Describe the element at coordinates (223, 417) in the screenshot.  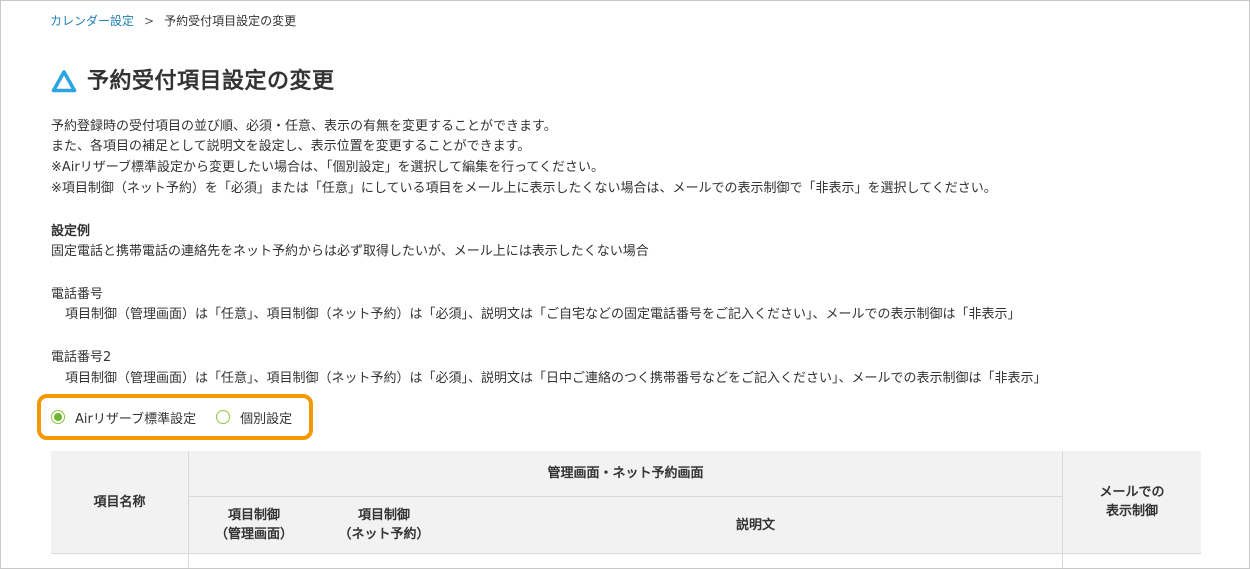
I see `radio-unchecked-icon` at that location.